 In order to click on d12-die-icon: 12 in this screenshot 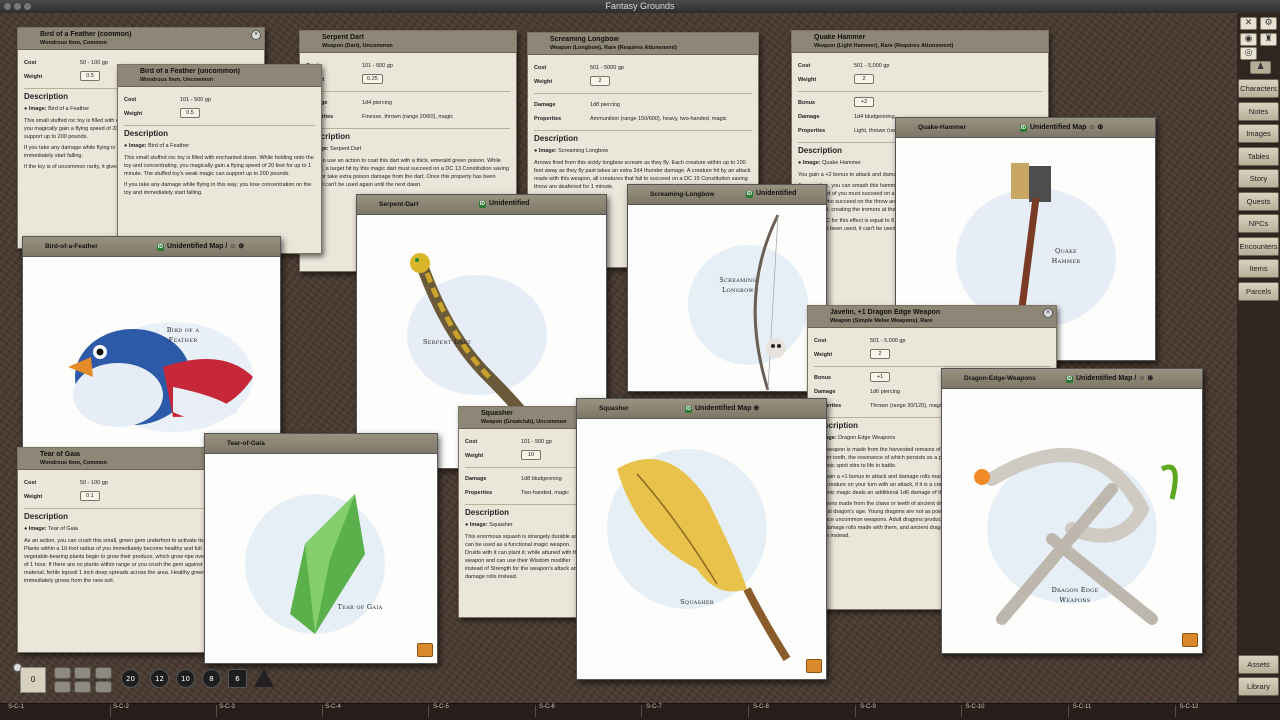, I will do `click(159, 678)`.